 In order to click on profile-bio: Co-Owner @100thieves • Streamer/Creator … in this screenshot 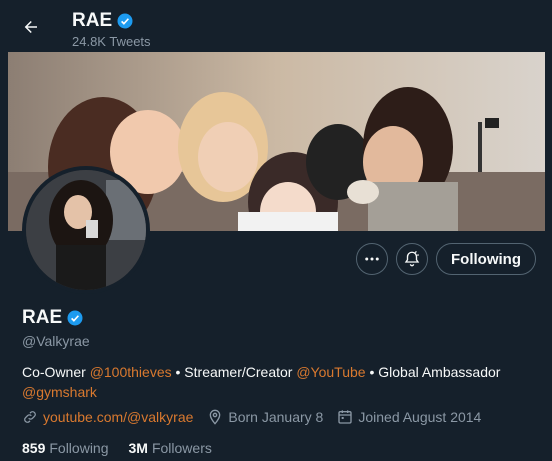, I will do `click(277, 382)`.